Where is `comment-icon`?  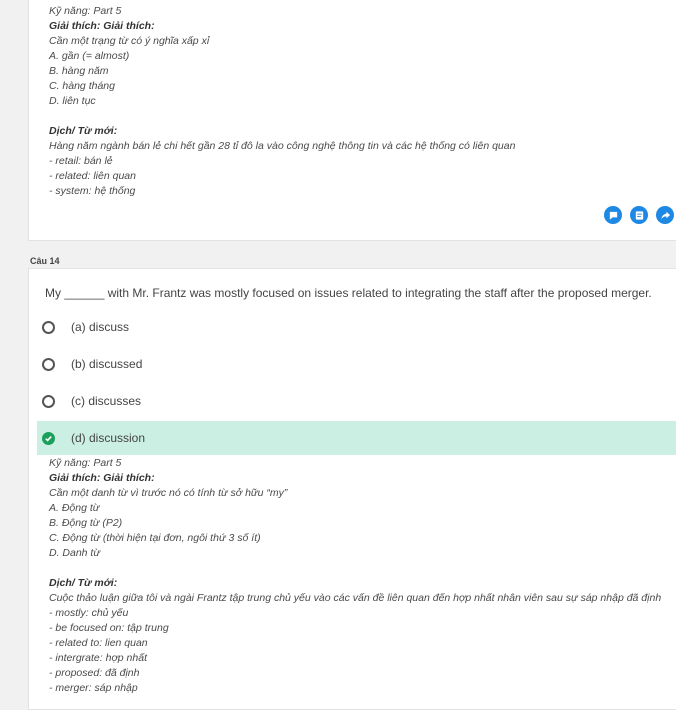 comment-icon is located at coordinates (613, 215).